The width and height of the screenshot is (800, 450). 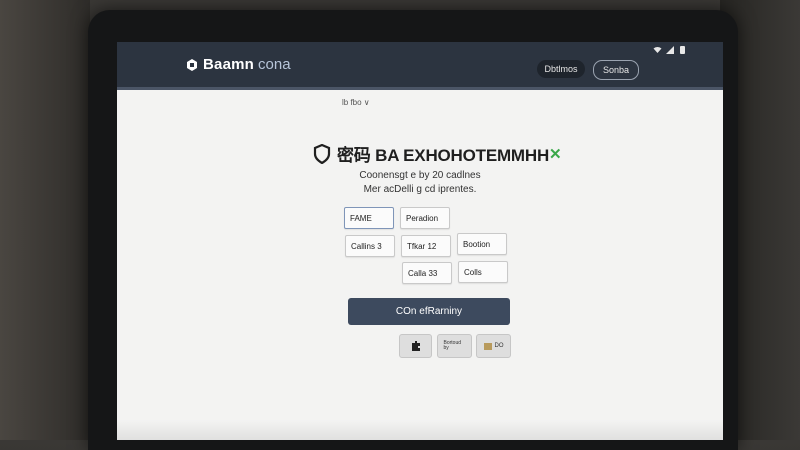 What do you see at coordinates (427, 273) in the screenshot?
I see `form-field-6: Calla 33` at bounding box center [427, 273].